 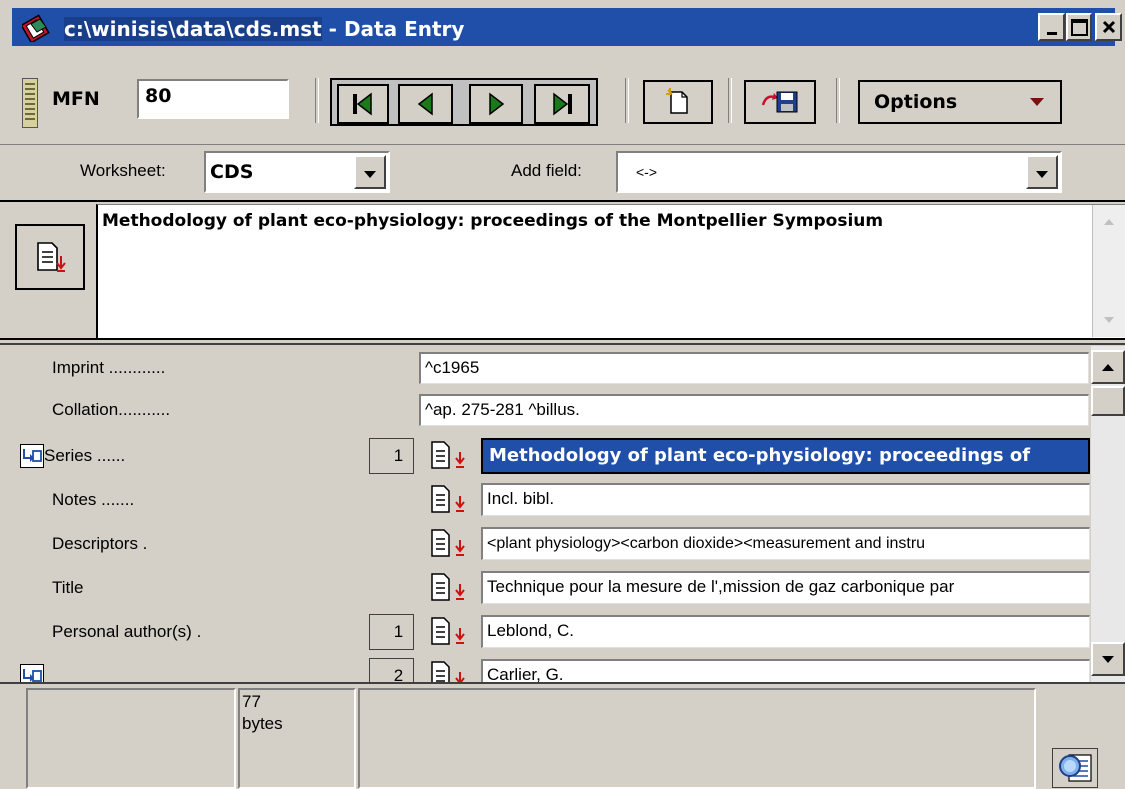 What do you see at coordinates (213, 99) in the screenshot?
I see `mfn-input: 80` at bounding box center [213, 99].